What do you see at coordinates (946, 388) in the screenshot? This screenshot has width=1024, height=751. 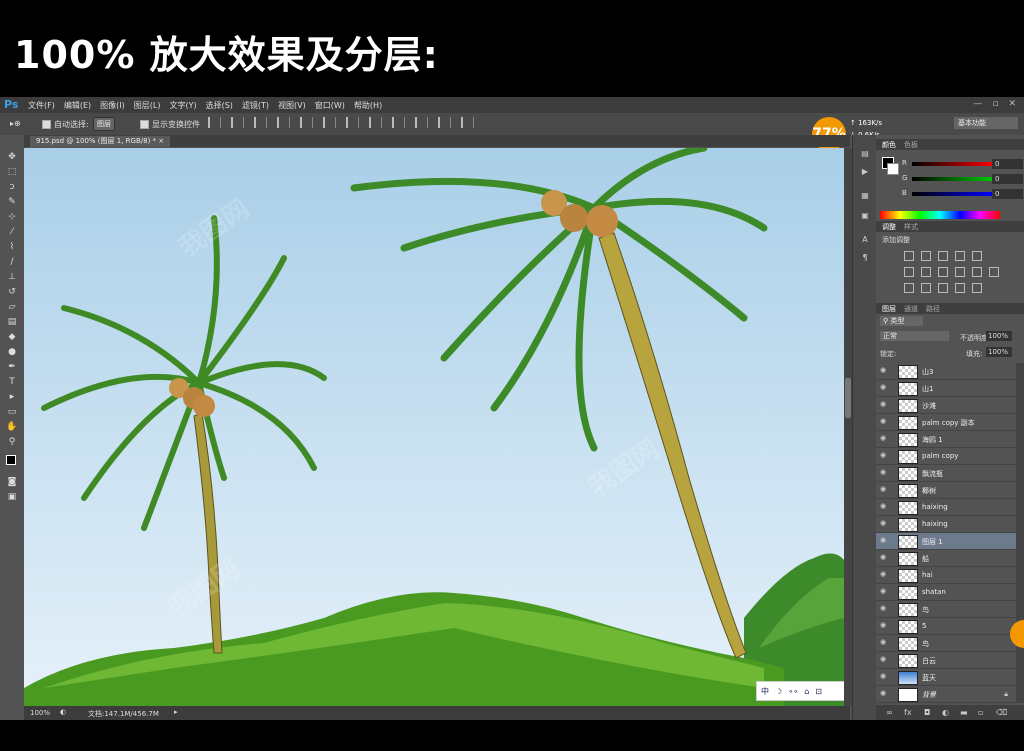 I see `layer-row: ◉ 山1` at bounding box center [946, 388].